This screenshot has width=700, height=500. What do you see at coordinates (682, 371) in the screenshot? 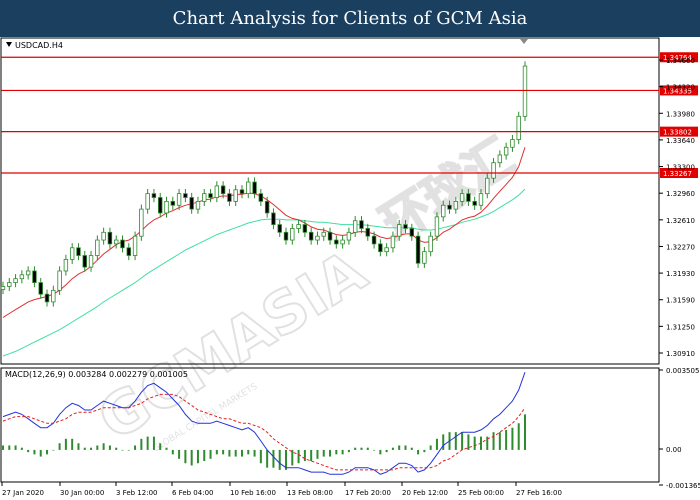
I see `macd-tick-label: 0.003505` at bounding box center [682, 371].